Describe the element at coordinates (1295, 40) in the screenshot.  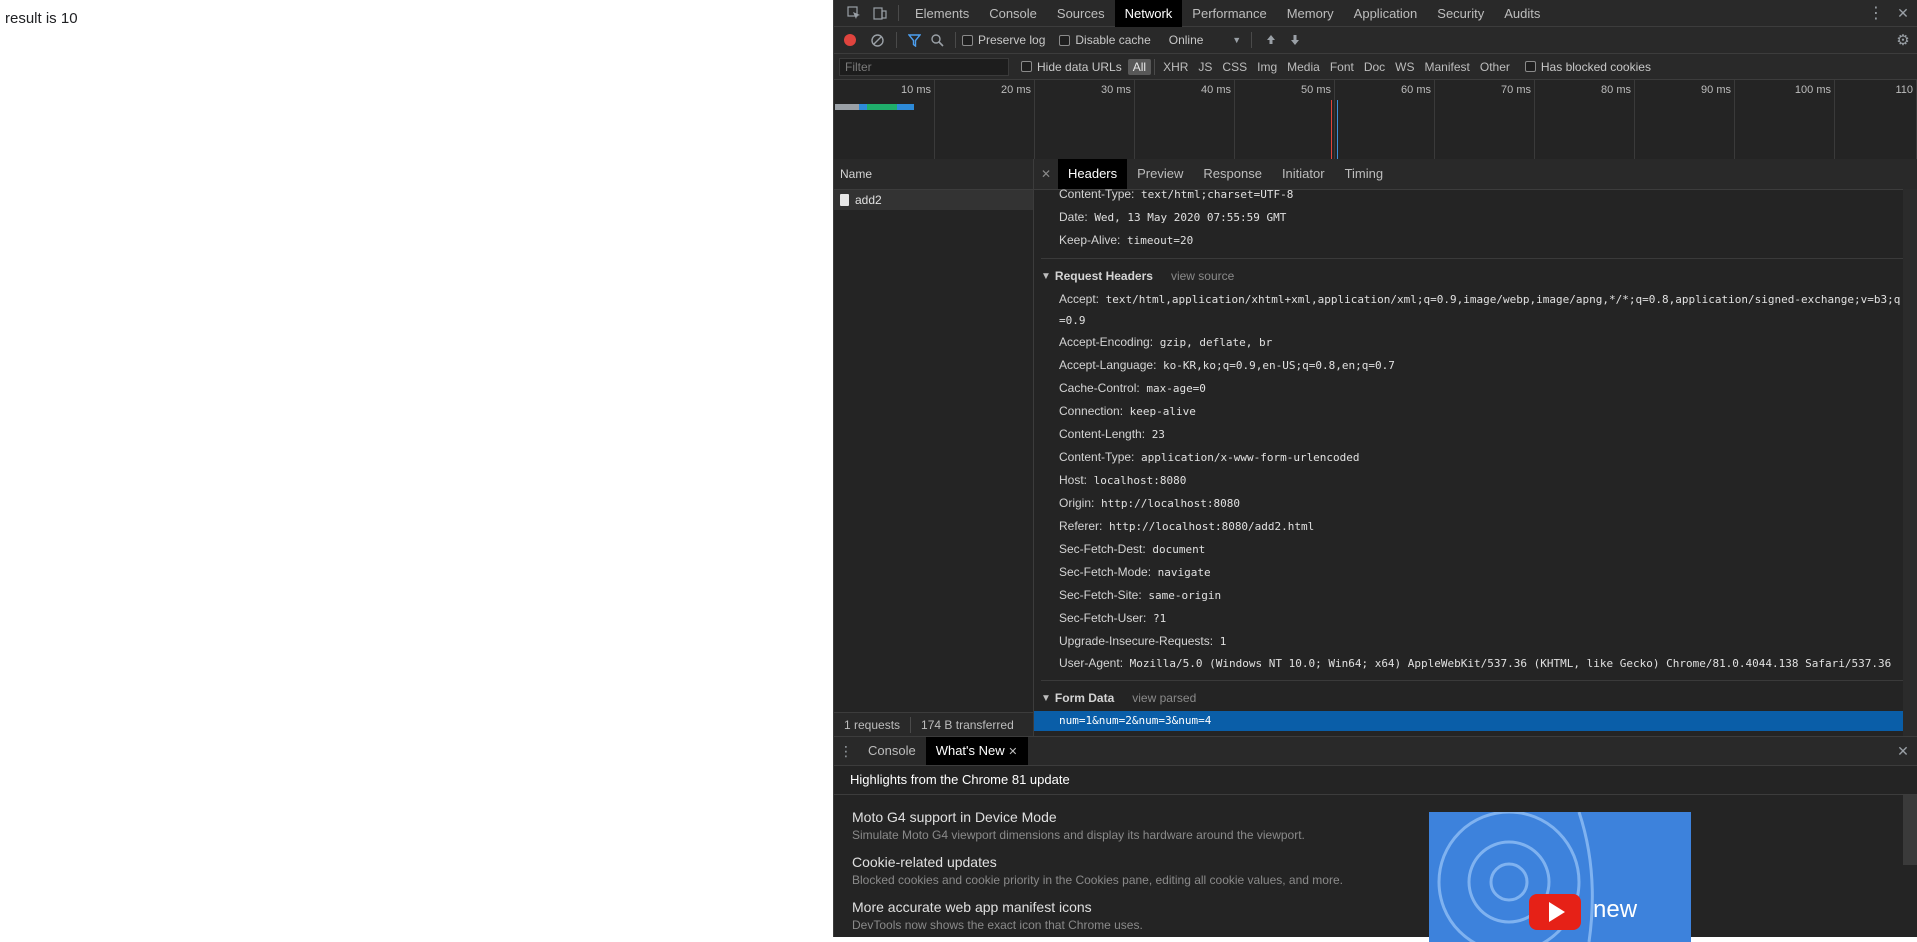
I see `export-har-icon` at that location.